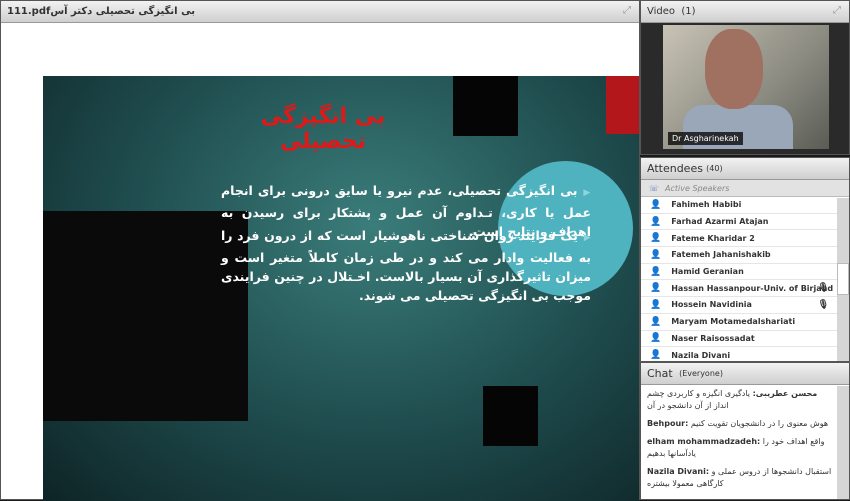 This screenshot has height=501, width=850. What do you see at coordinates (706, 205) in the screenshot?
I see `attendee-name: Fahimeh Habibi` at bounding box center [706, 205].